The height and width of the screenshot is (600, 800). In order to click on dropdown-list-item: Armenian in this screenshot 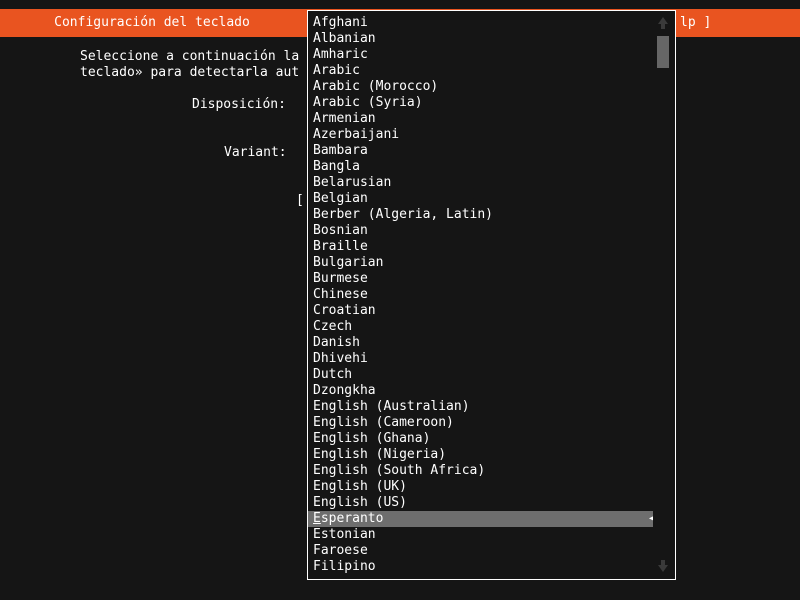, I will do `click(480, 119)`.